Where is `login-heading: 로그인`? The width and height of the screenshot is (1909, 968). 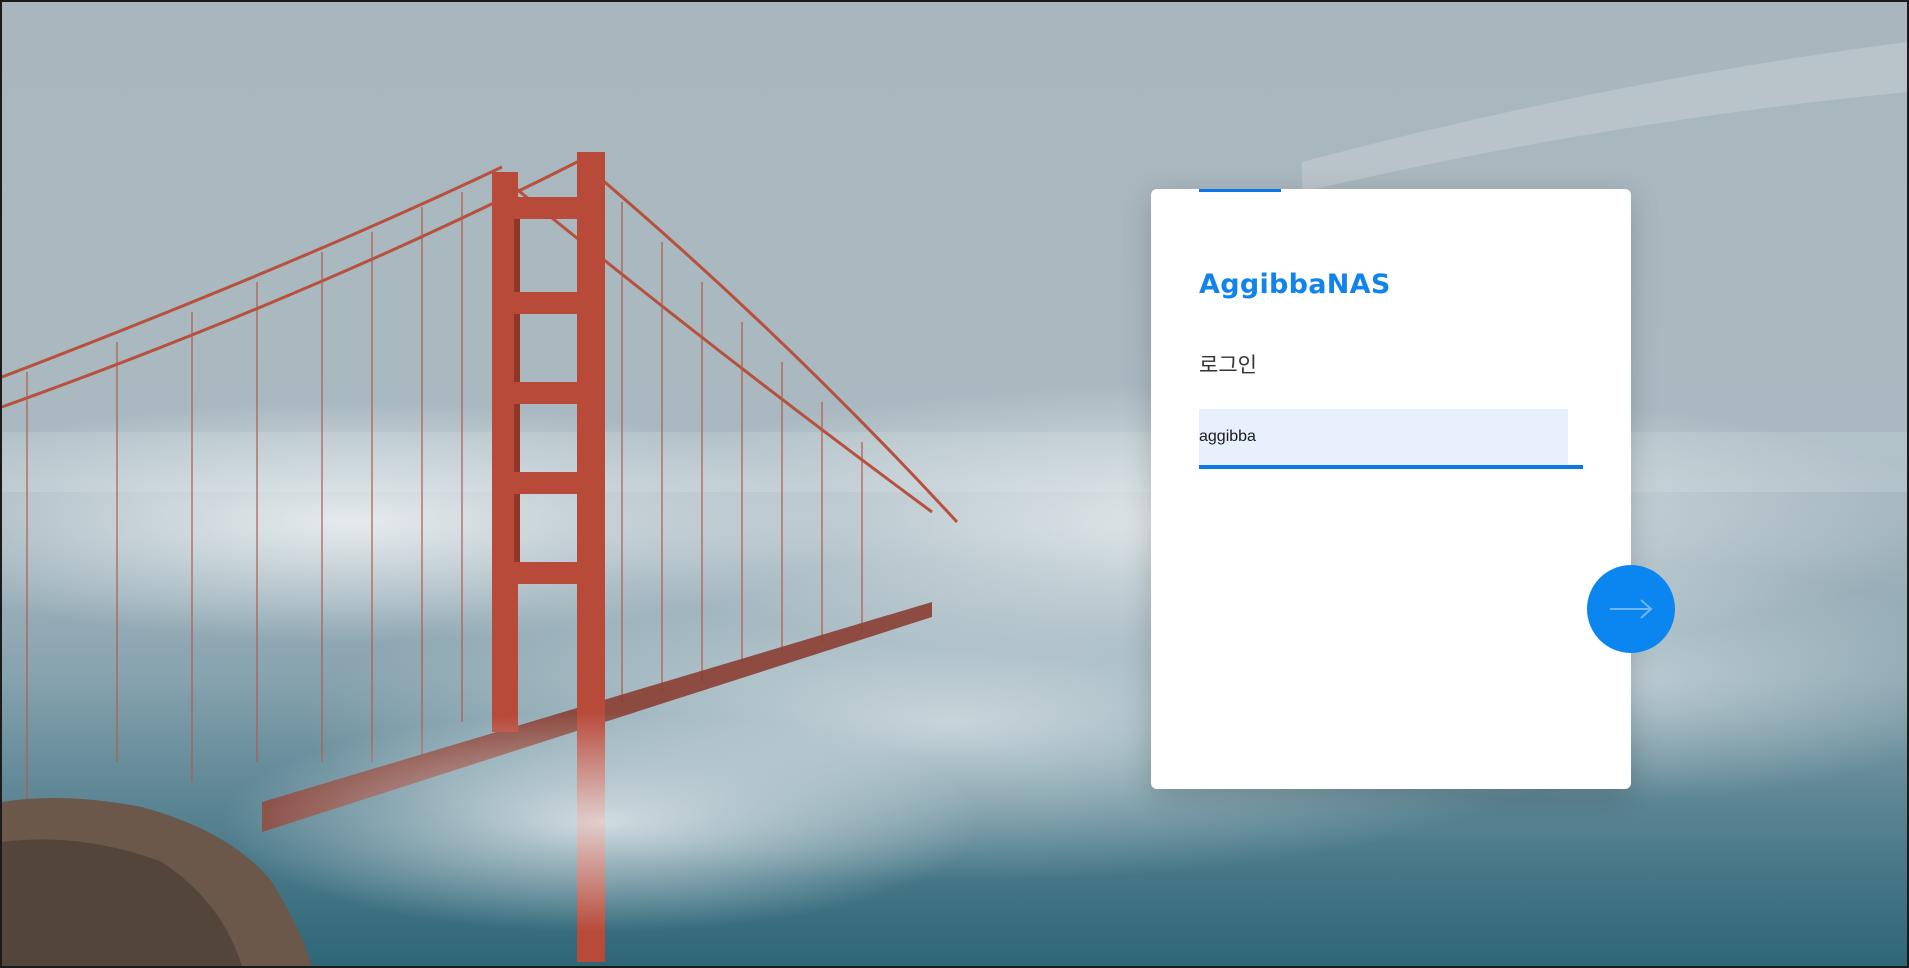
login-heading: 로그인 is located at coordinates (1228, 365).